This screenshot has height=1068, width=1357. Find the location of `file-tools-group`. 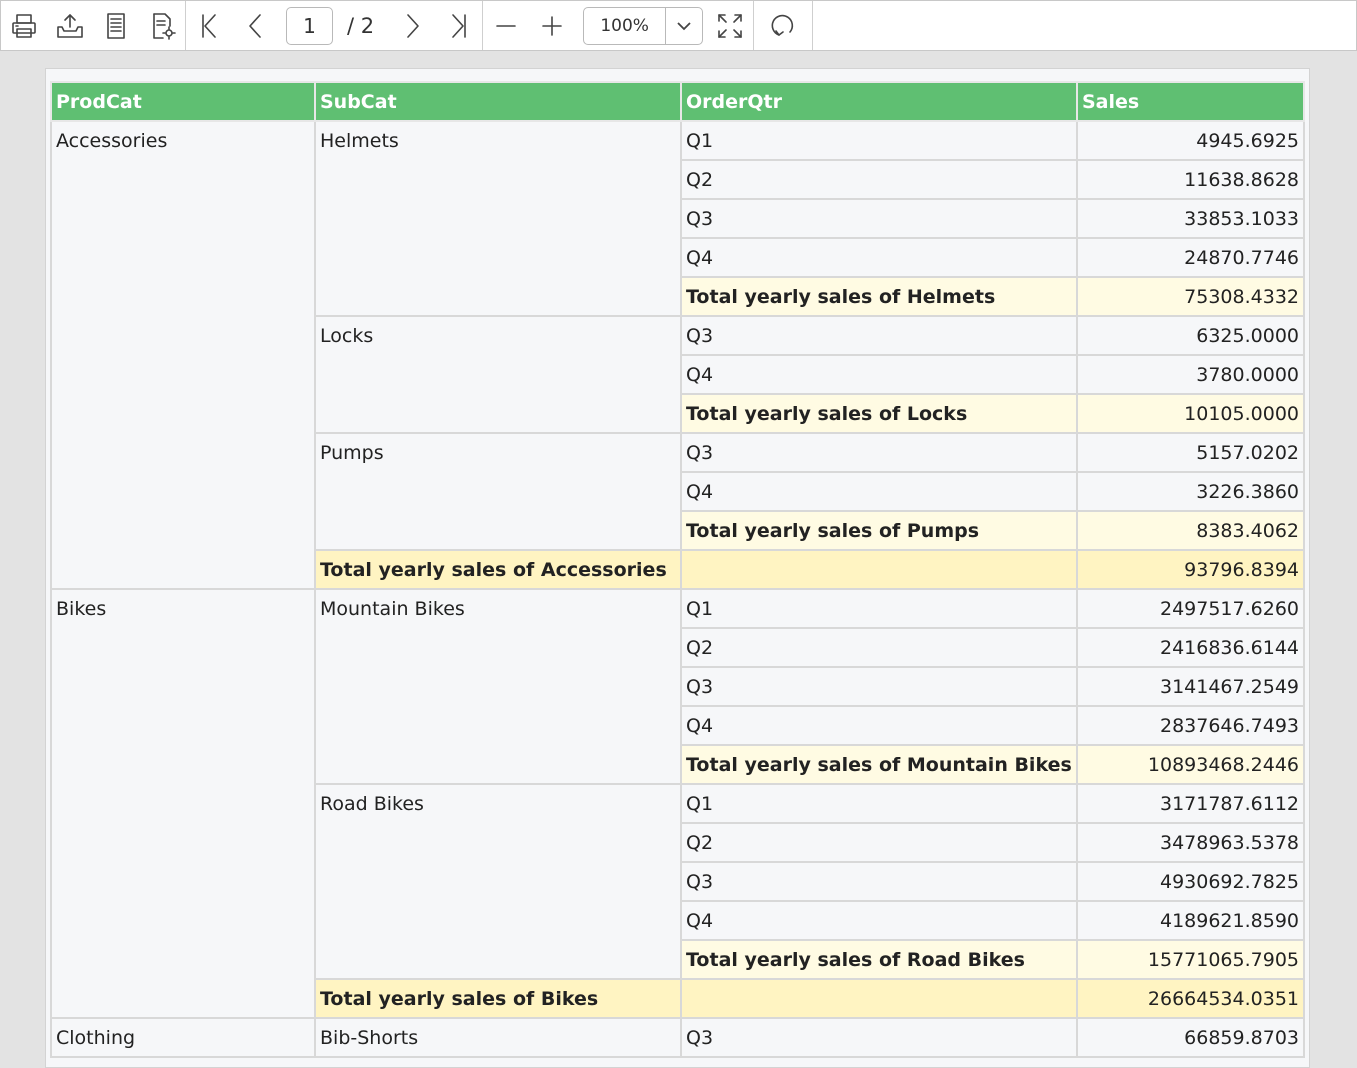

file-tools-group is located at coordinates (93, 25).